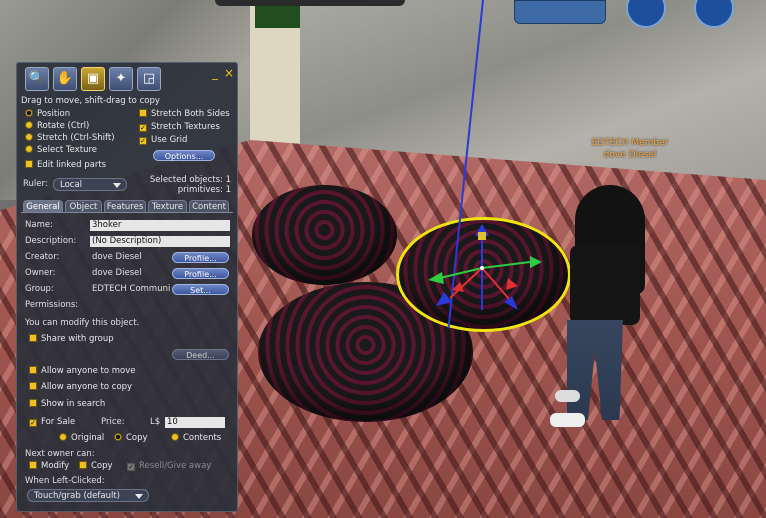 Image resolution: width=766 pixels, height=518 pixels. I want to click on checkbox-label: Use Grid, so click(169, 140).